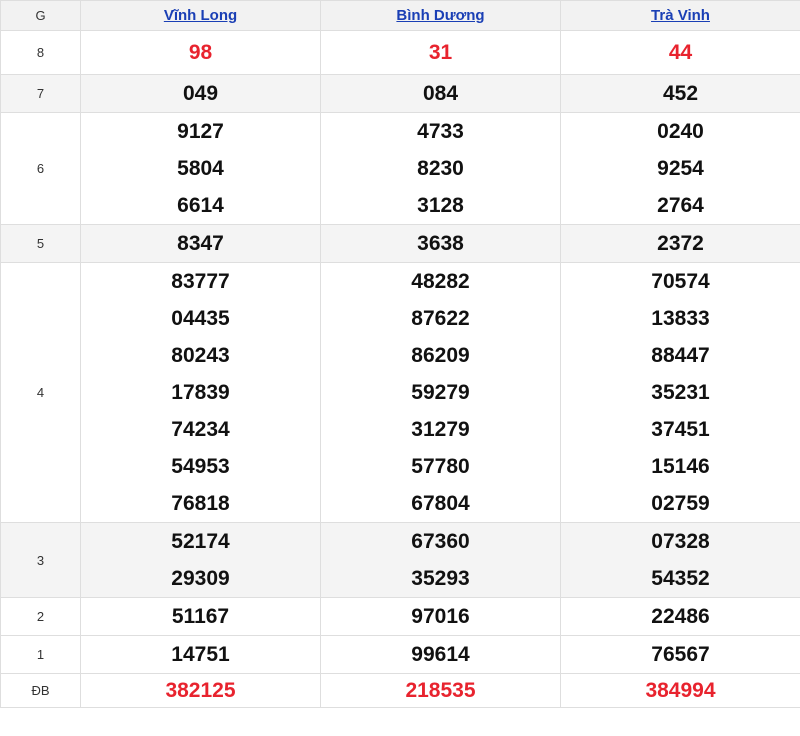  What do you see at coordinates (440, 560) in the screenshot?
I see `result-cell: 67360 35293` at bounding box center [440, 560].